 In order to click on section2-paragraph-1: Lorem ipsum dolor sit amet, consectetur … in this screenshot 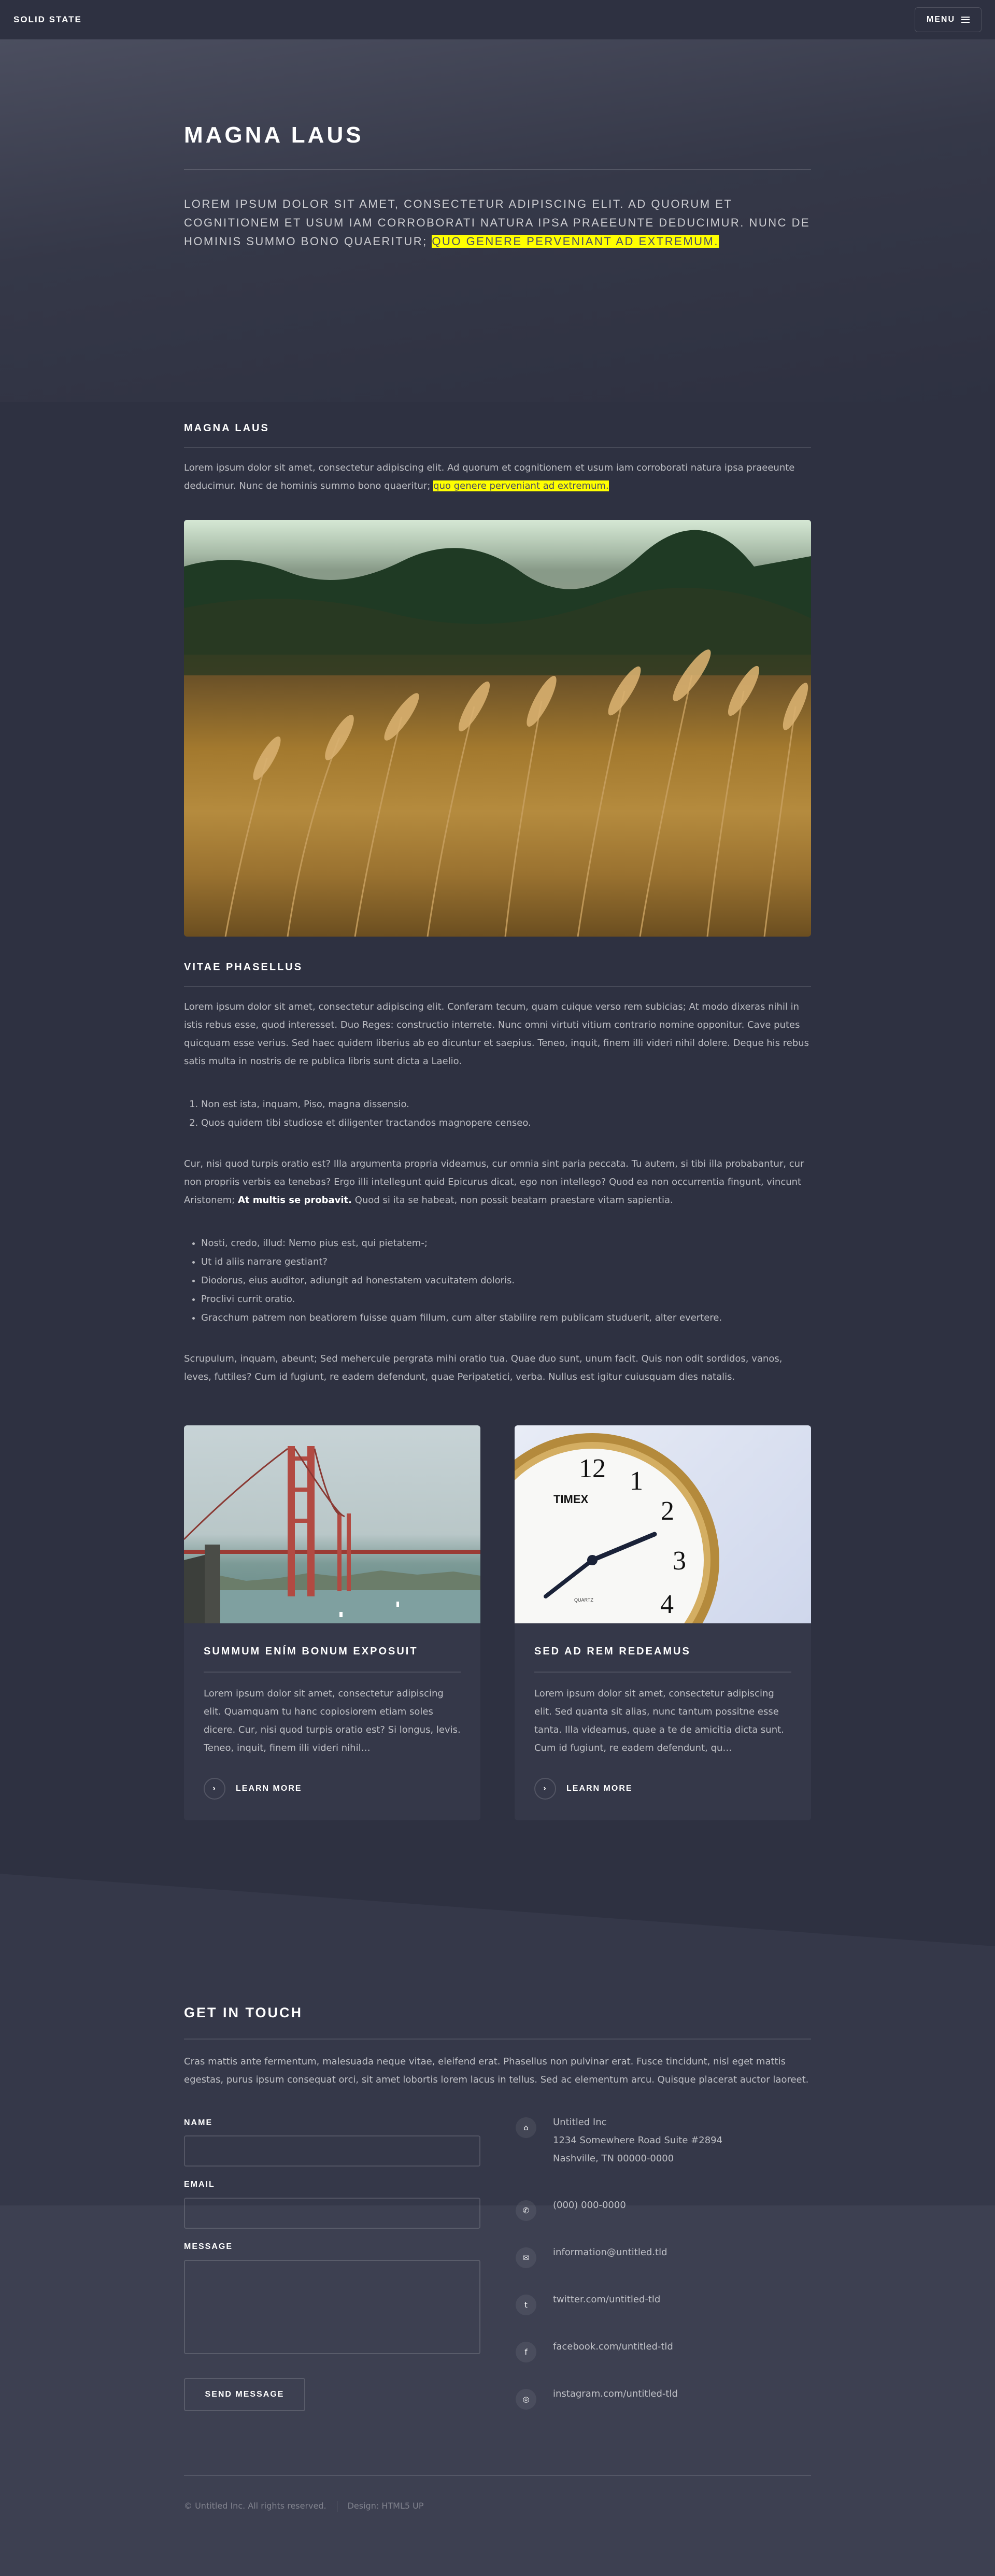, I will do `click(496, 1034)`.